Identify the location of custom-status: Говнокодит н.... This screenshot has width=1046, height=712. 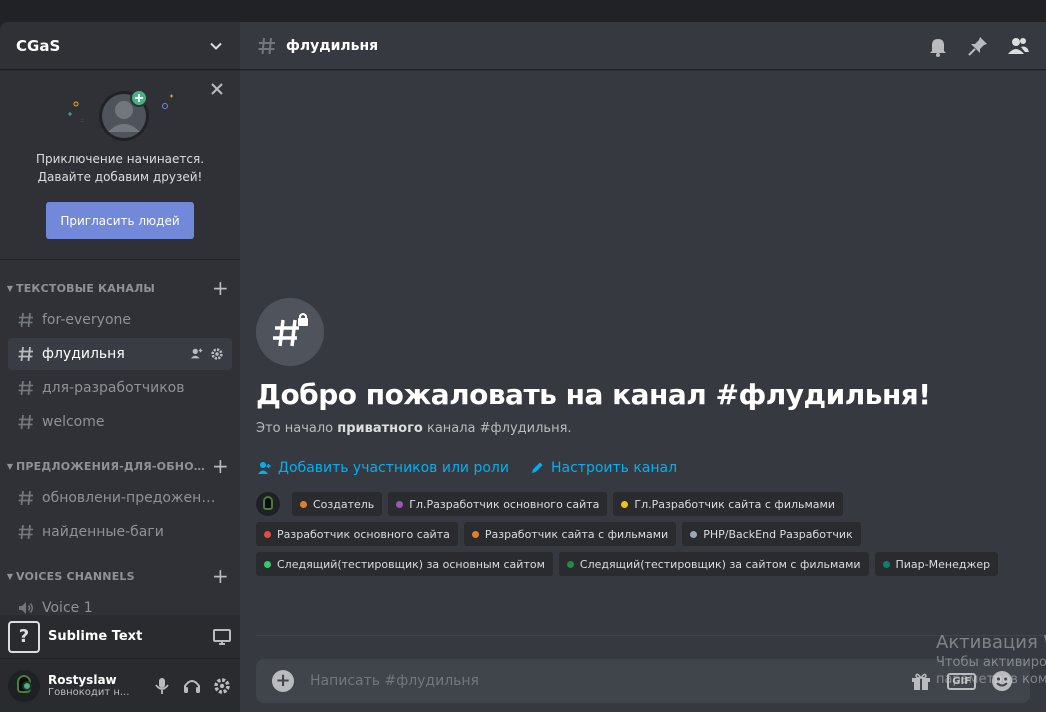
(89, 692).